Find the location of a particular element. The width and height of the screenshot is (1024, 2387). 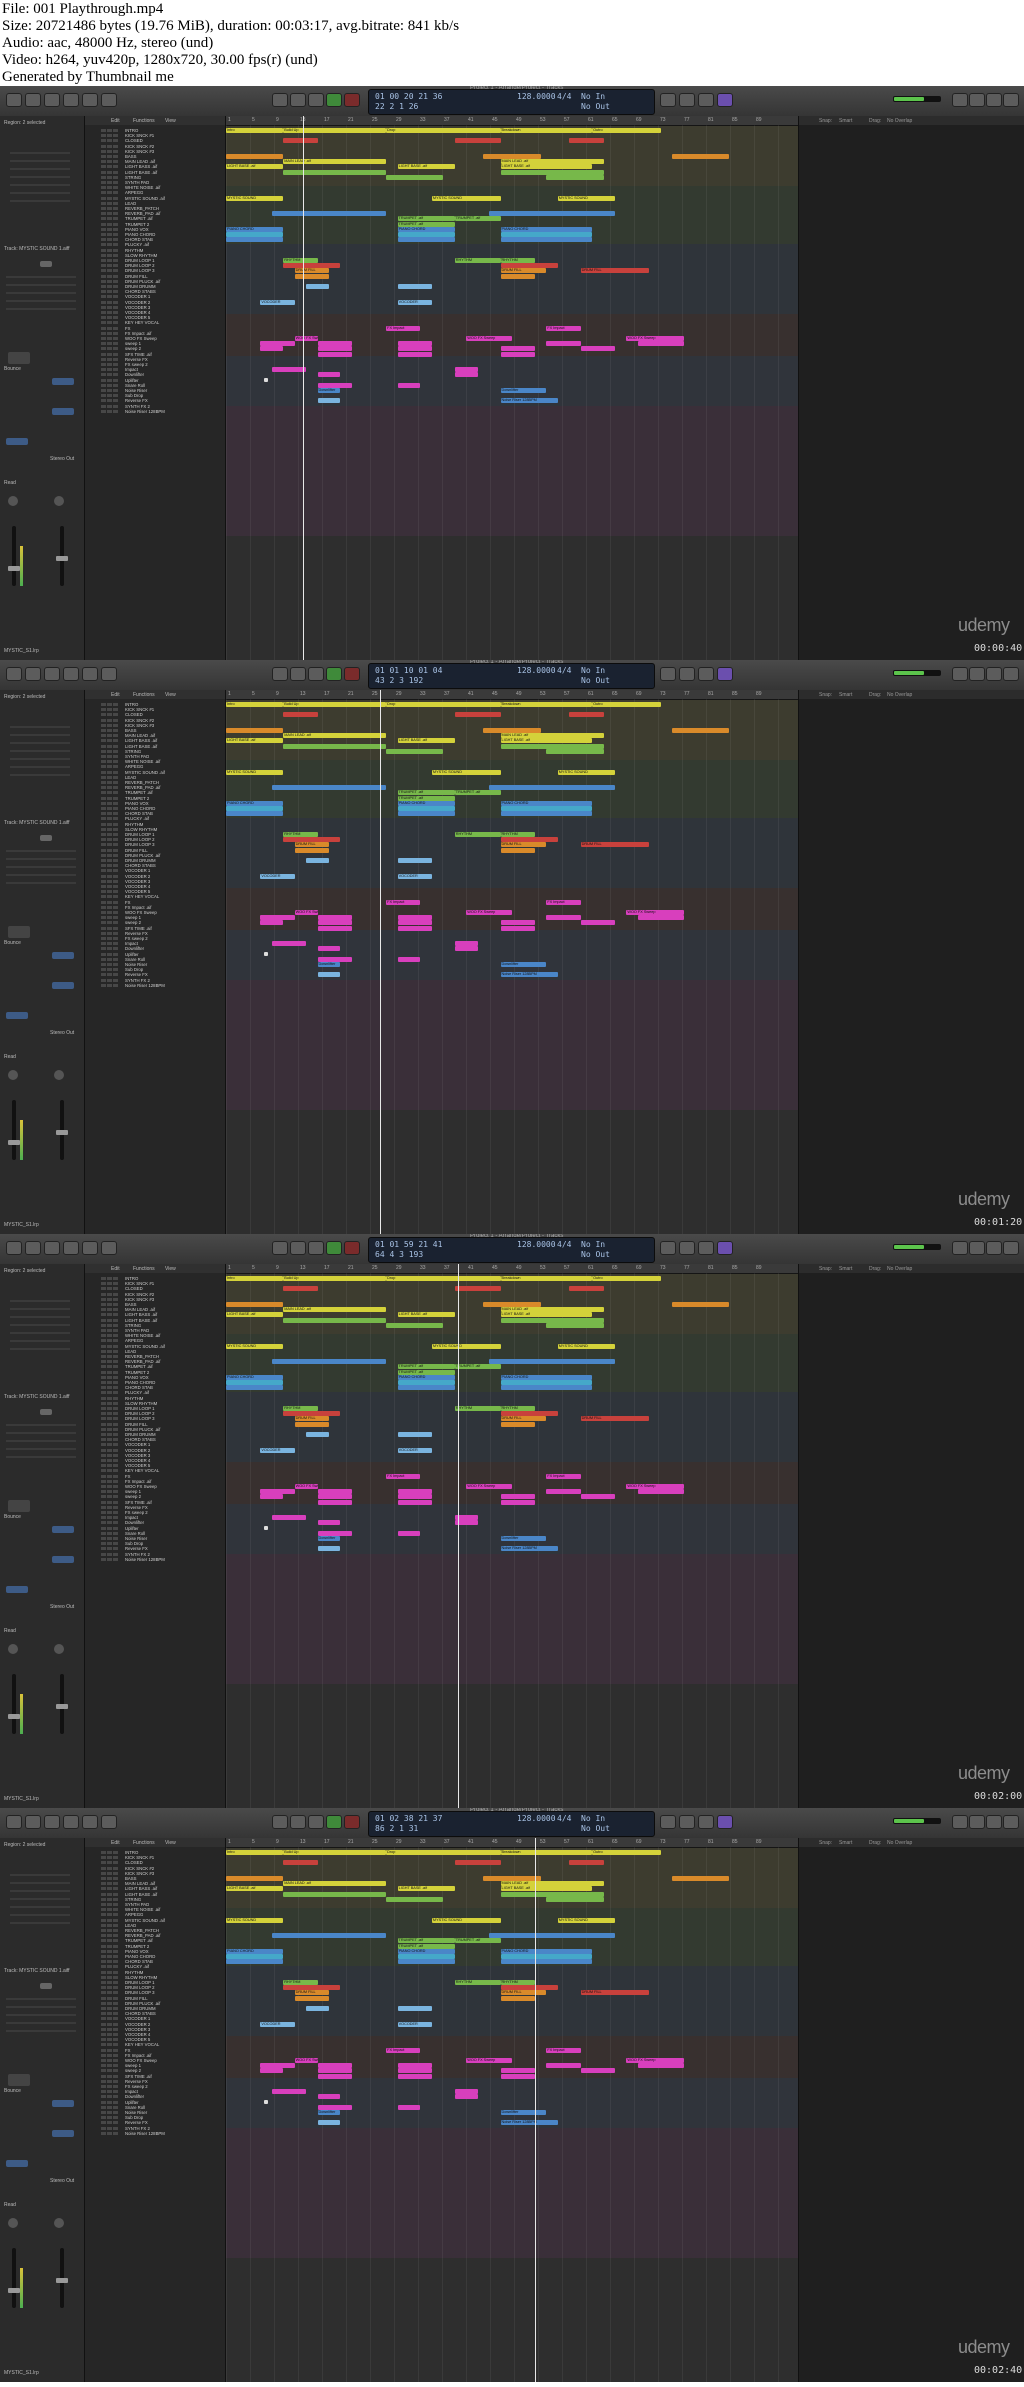

automation-read-label: Read is located at coordinates (10, 1631).